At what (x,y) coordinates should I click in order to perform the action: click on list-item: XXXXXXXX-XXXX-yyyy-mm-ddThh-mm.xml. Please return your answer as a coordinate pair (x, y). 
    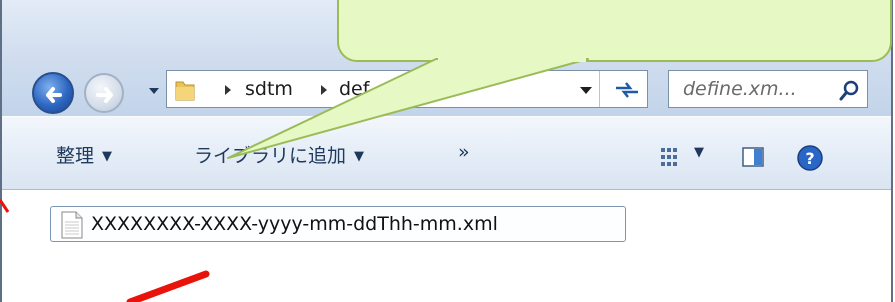
    Looking at the image, I should click on (338, 224).